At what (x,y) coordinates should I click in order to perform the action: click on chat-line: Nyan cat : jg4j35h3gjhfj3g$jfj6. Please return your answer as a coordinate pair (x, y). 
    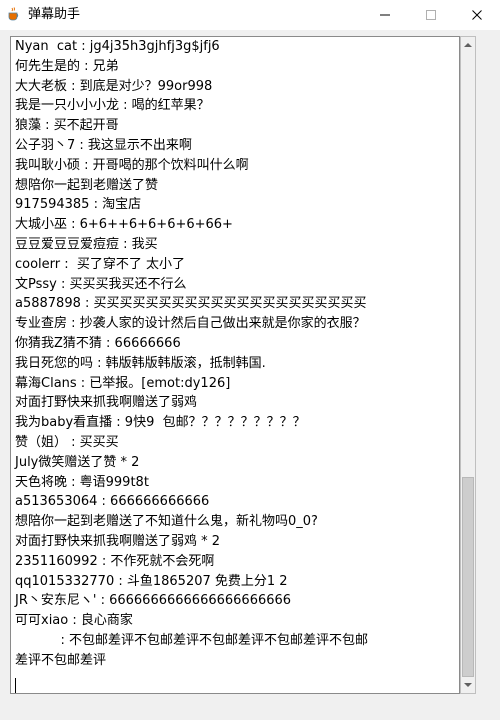
    Looking at the image, I should click on (117, 46).